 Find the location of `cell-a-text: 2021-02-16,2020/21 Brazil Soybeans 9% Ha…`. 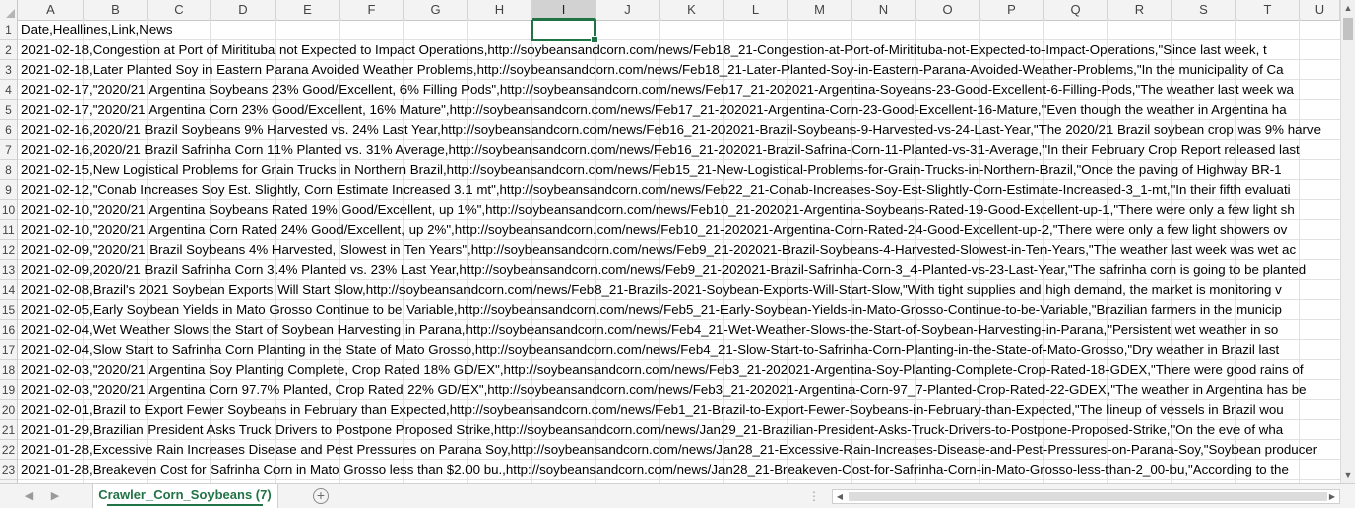

cell-a-text: 2021-02-16,2020/21 Brazil Soybeans 9% Ha… is located at coordinates (671, 130).